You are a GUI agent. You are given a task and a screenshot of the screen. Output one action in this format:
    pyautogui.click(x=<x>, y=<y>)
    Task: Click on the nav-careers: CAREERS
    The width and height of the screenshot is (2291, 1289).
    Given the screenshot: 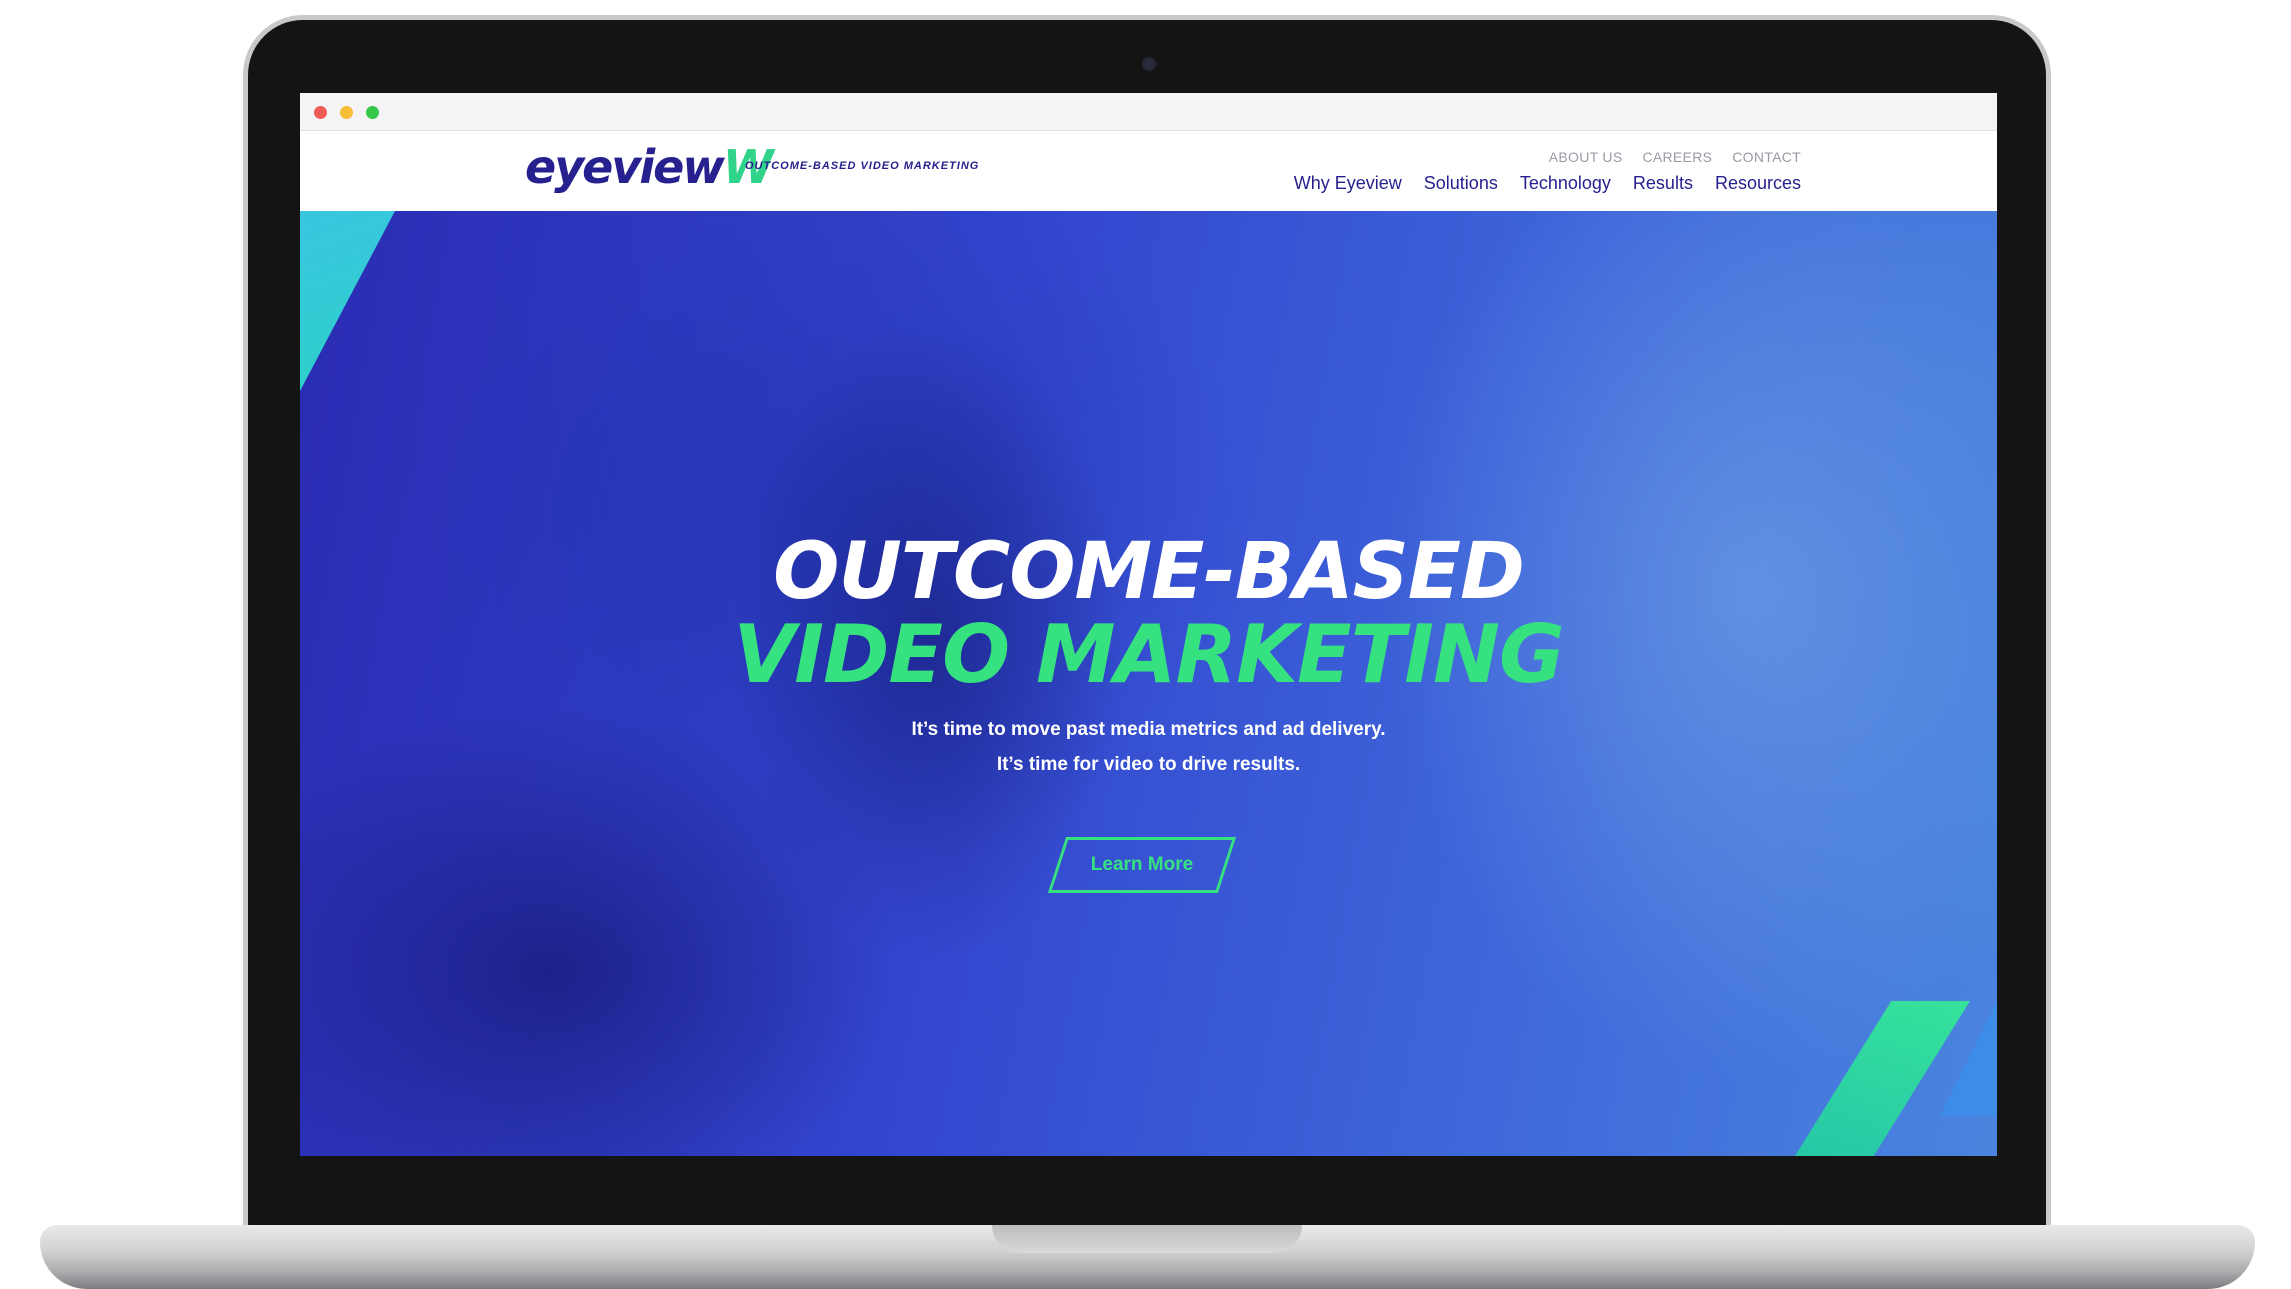 What is the action you would take?
    pyautogui.click(x=1677, y=157)
    